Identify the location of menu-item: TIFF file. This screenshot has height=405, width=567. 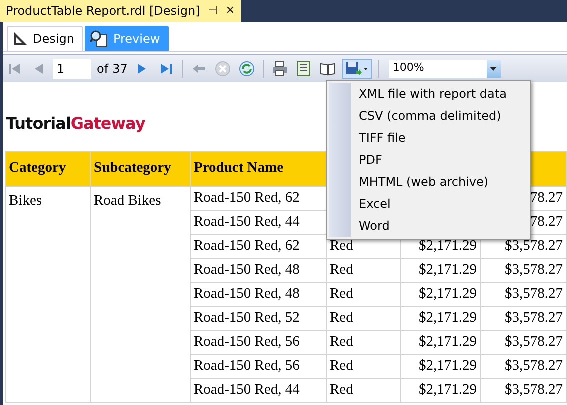
(428, 138).